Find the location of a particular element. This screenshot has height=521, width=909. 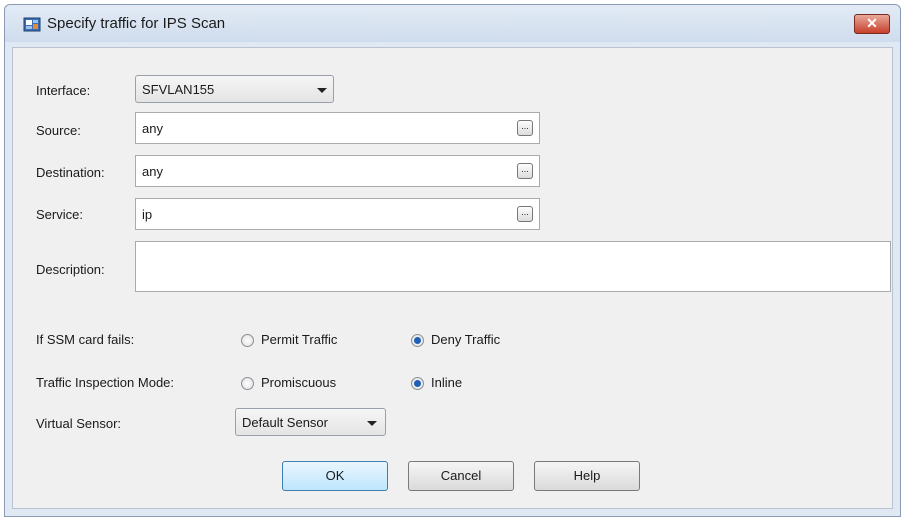

source-label: Source: is located at coordinates (58, 130).